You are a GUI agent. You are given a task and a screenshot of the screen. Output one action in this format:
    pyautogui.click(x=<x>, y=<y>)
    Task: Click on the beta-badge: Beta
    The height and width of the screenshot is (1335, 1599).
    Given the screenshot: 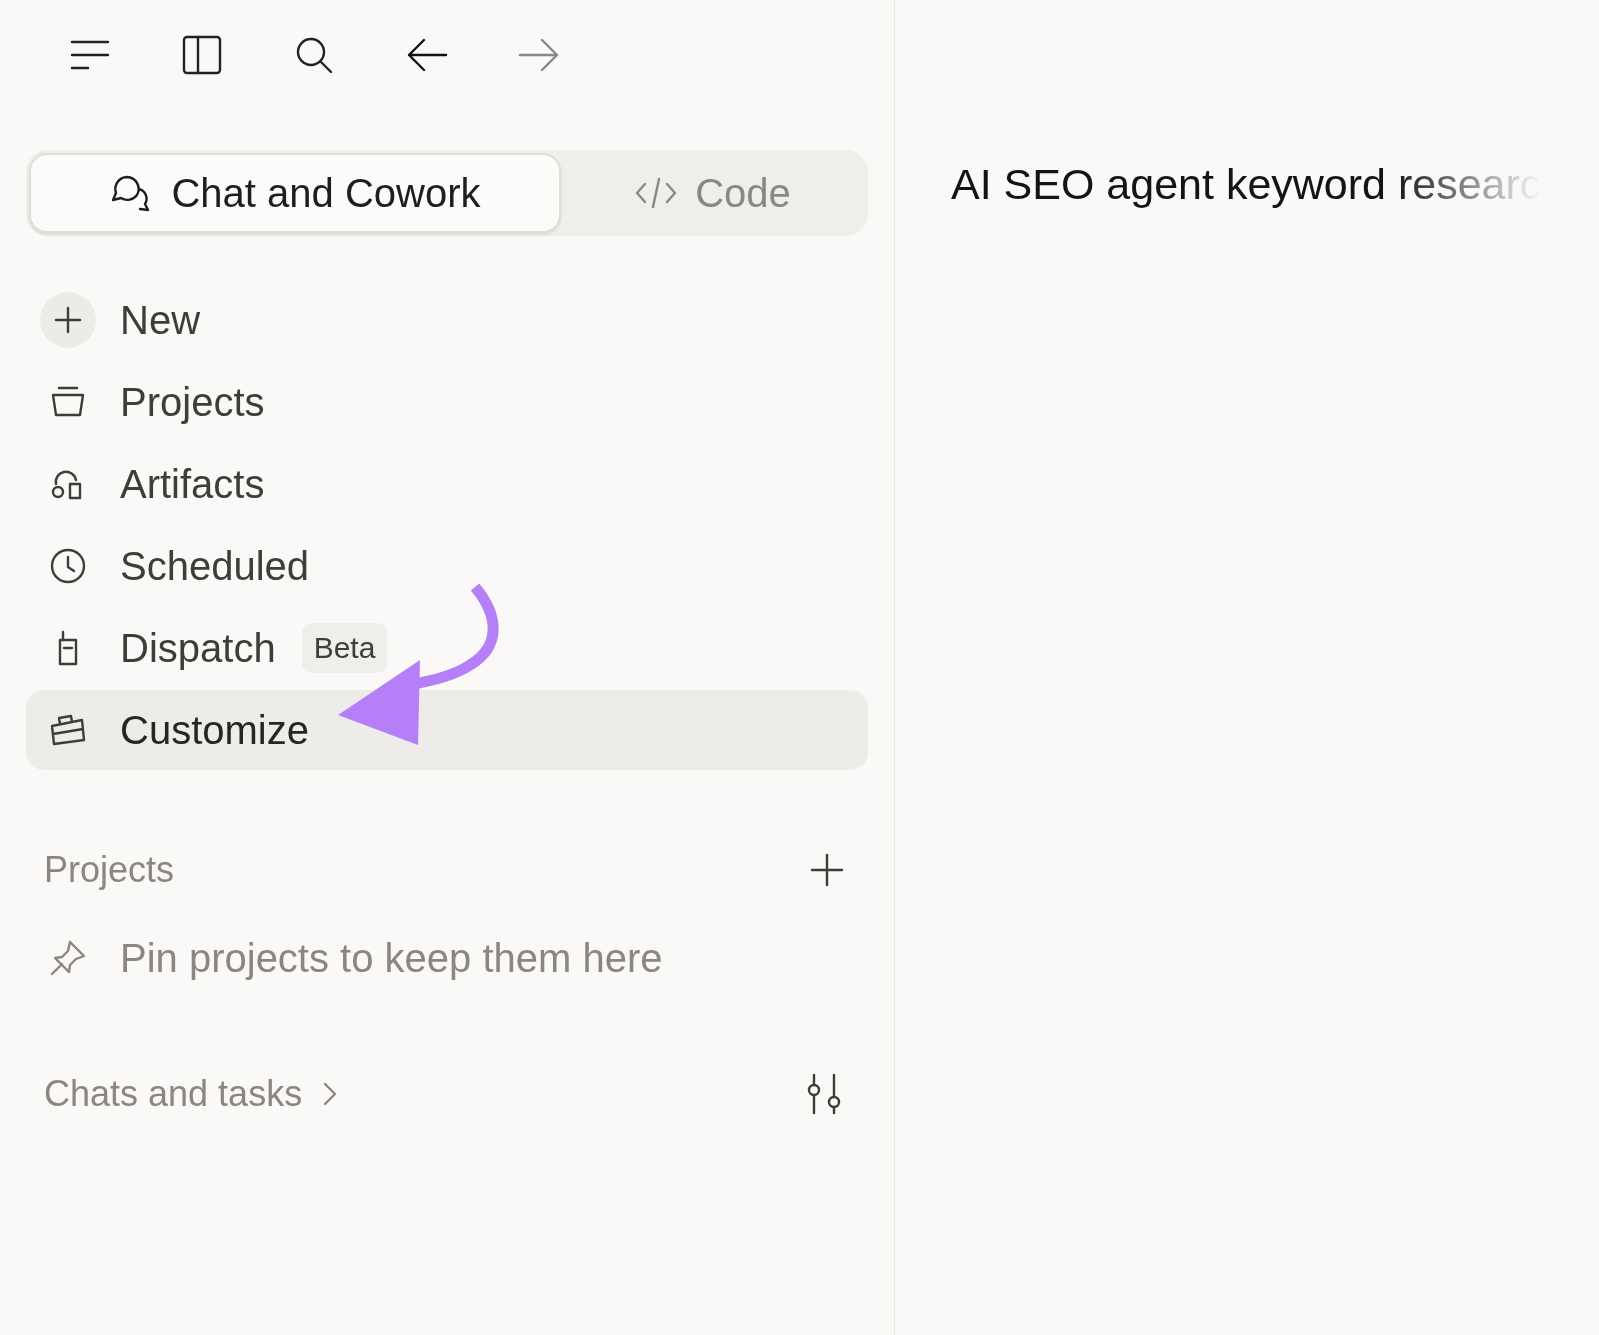 What is the action you would take?
    pyautogui.click(x=344, y=648)
    